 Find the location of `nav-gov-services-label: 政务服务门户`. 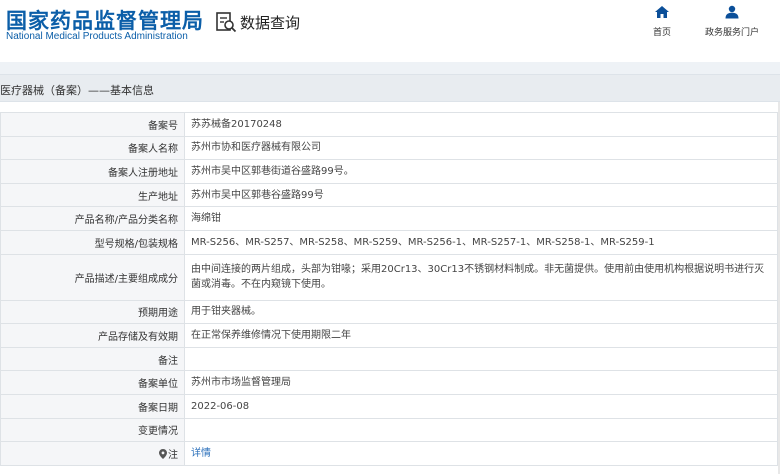

nav-gov-services-label: 政务服务门户 is located at coordinates (731, 33).